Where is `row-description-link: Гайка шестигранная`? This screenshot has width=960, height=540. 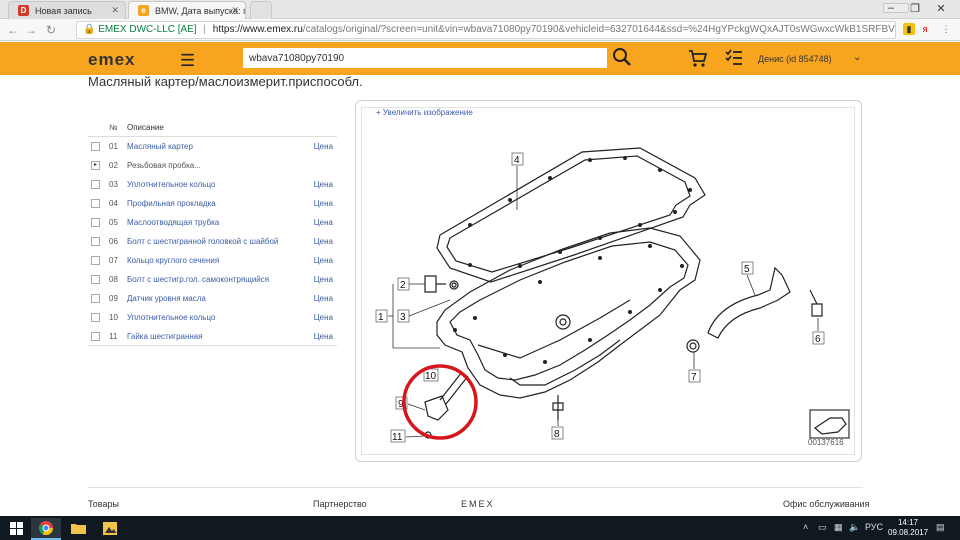
row-description-link: Гайка шестигранная is located at coordinates (165, 336).